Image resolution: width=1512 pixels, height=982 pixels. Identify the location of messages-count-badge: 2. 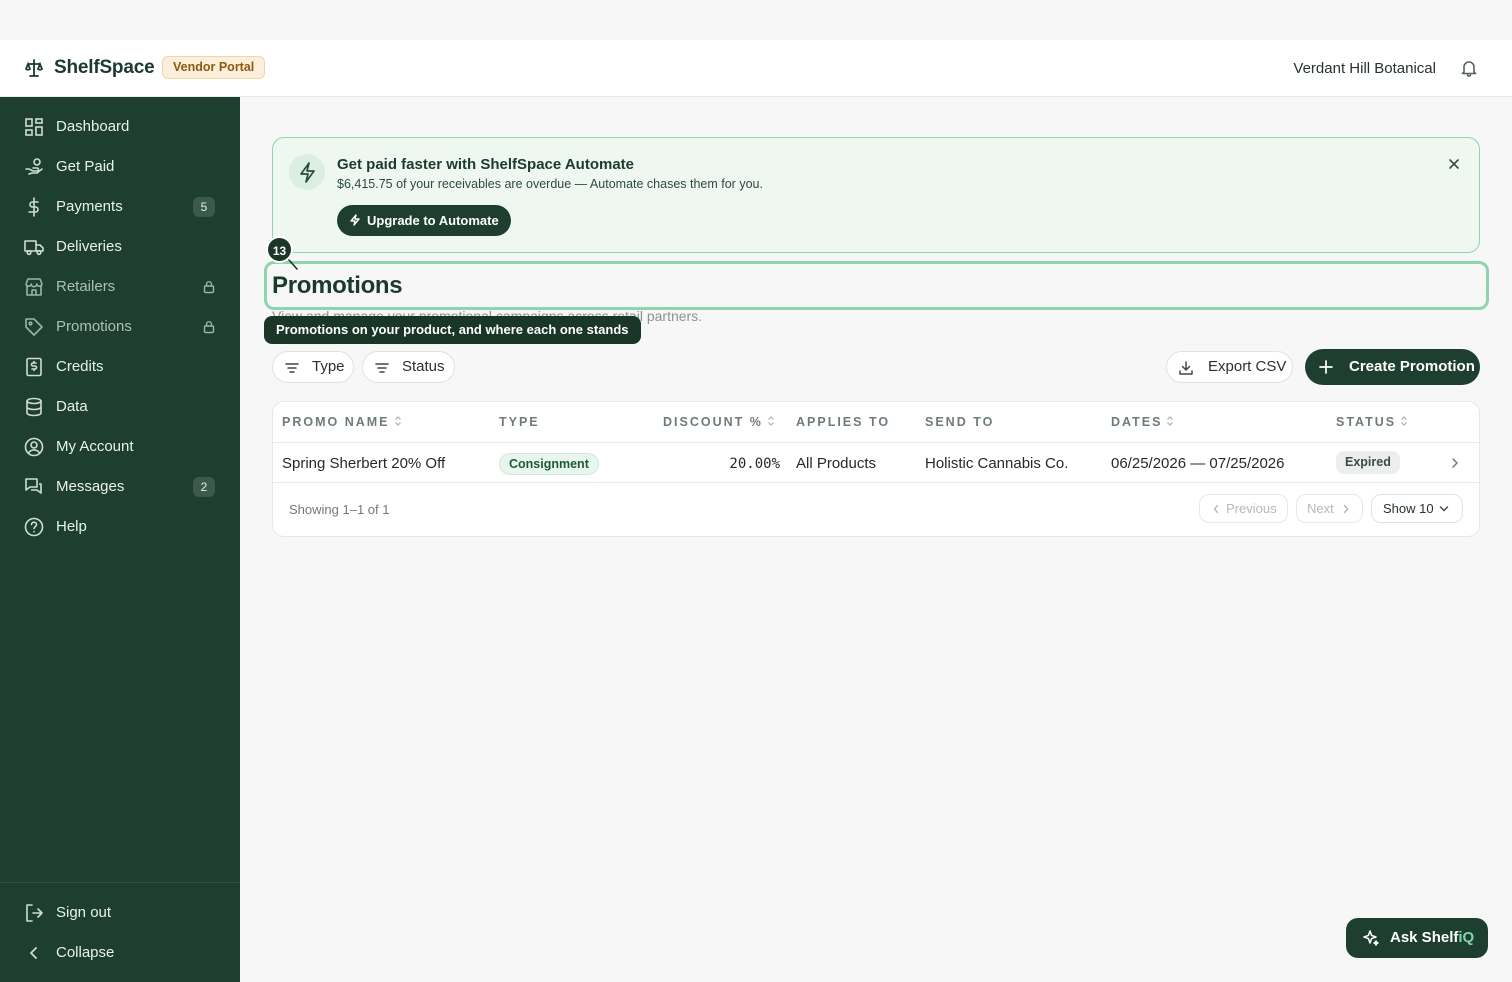
(204, 487).